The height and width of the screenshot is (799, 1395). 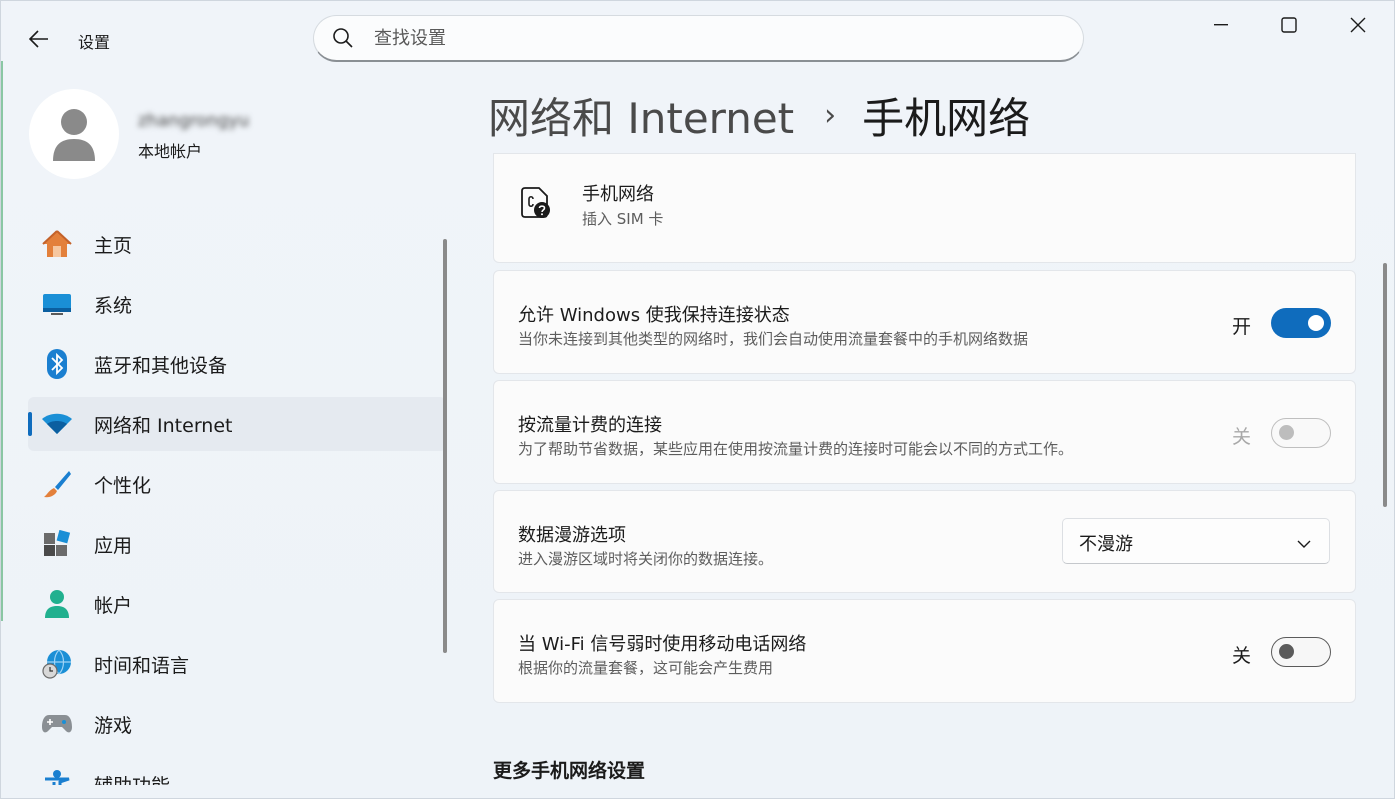 What do you see at coordinates (57, 244) in the screenshot?
I see `home-icon` at bounding box center [57, 244].